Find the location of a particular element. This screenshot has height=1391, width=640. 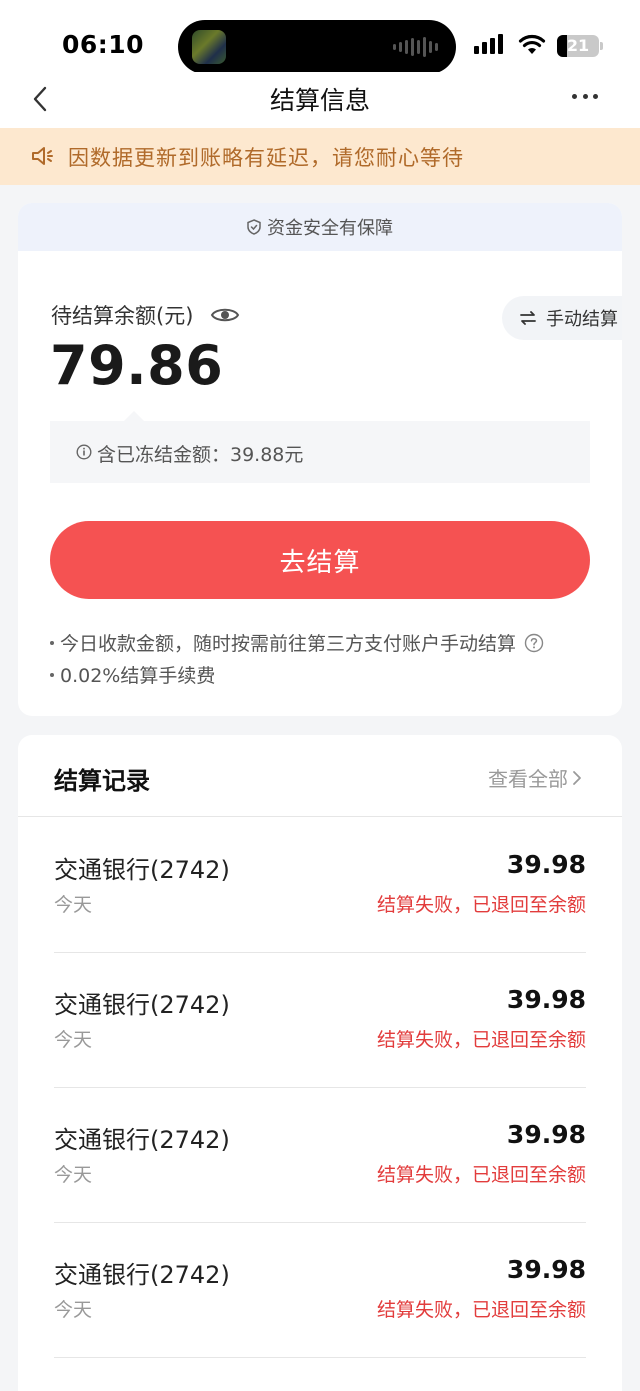

tip-item: 0.02%结算手续费 is located at coordinates (132, 674).